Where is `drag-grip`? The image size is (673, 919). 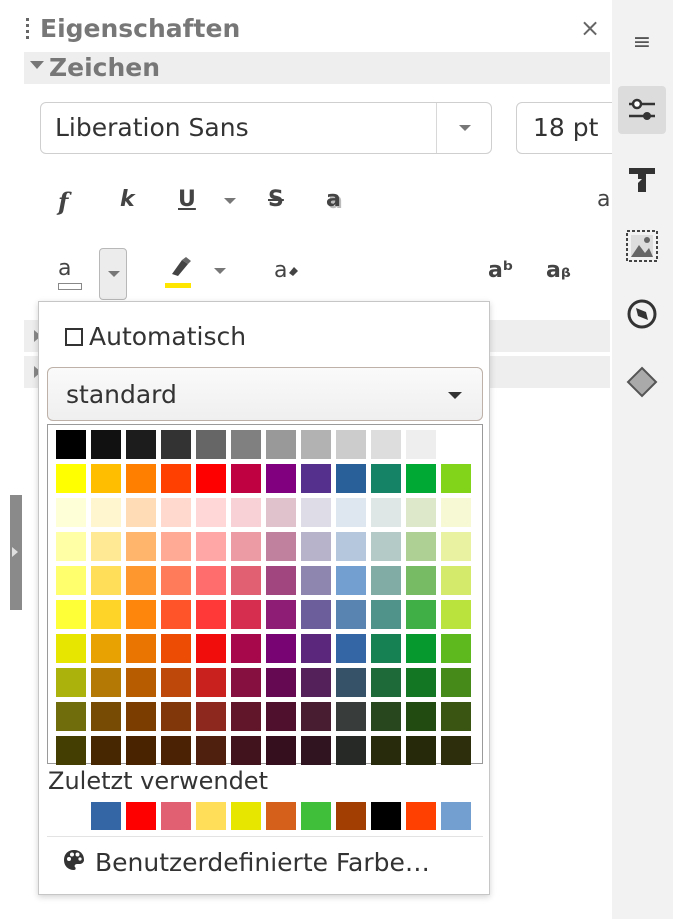 drag-grip is located at coordinates (27, 29).